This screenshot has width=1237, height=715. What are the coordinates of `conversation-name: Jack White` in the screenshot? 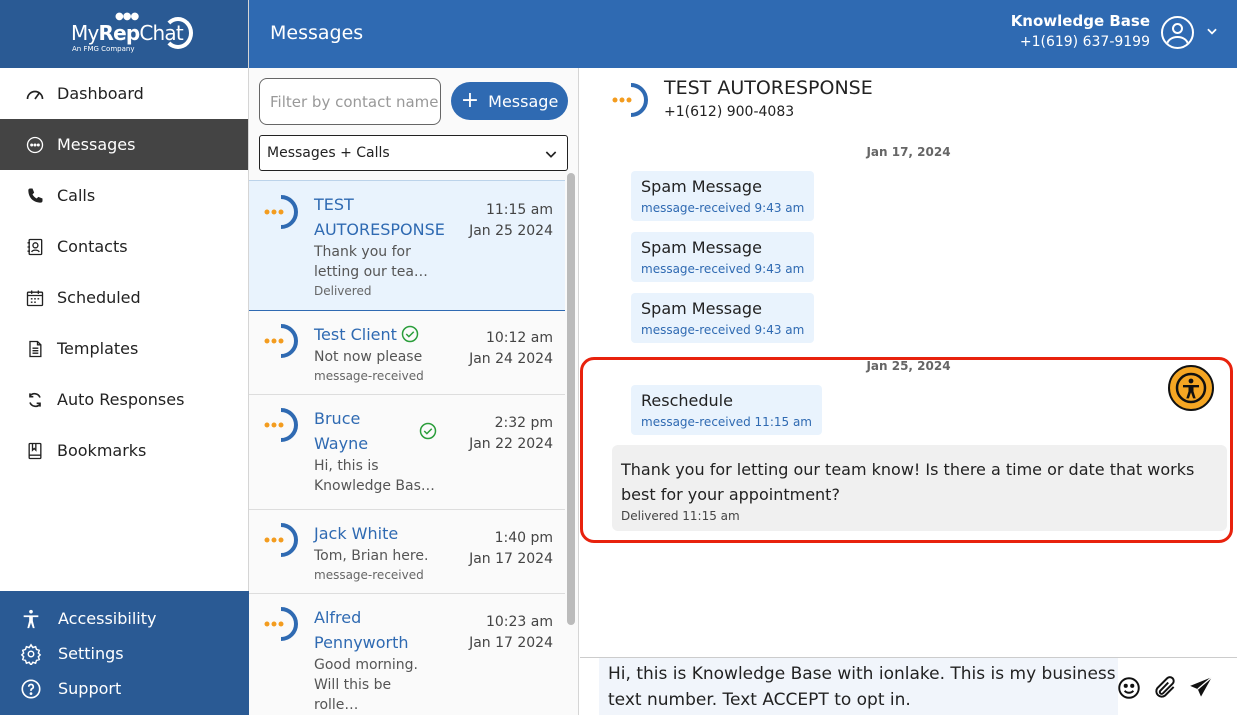 It's located at (356, 533).